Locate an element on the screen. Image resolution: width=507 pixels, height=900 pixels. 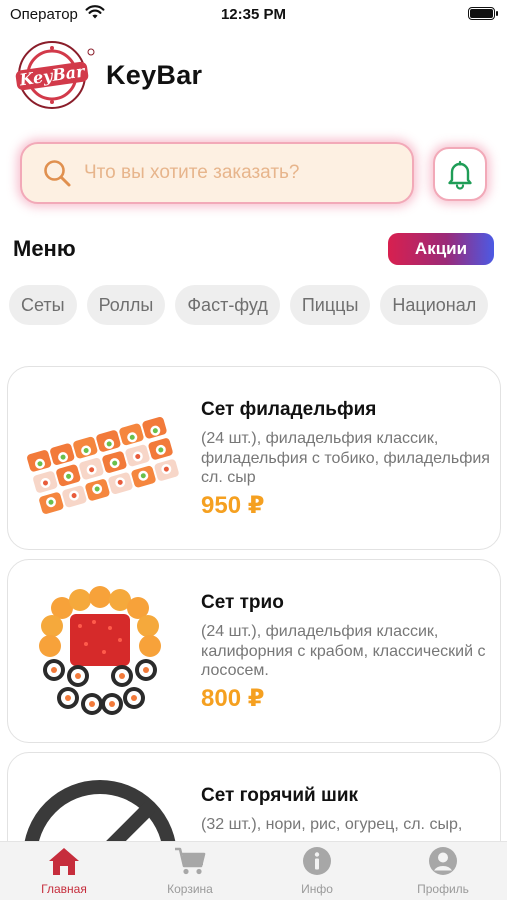
notifications-button is located at coordinates (460, 174).